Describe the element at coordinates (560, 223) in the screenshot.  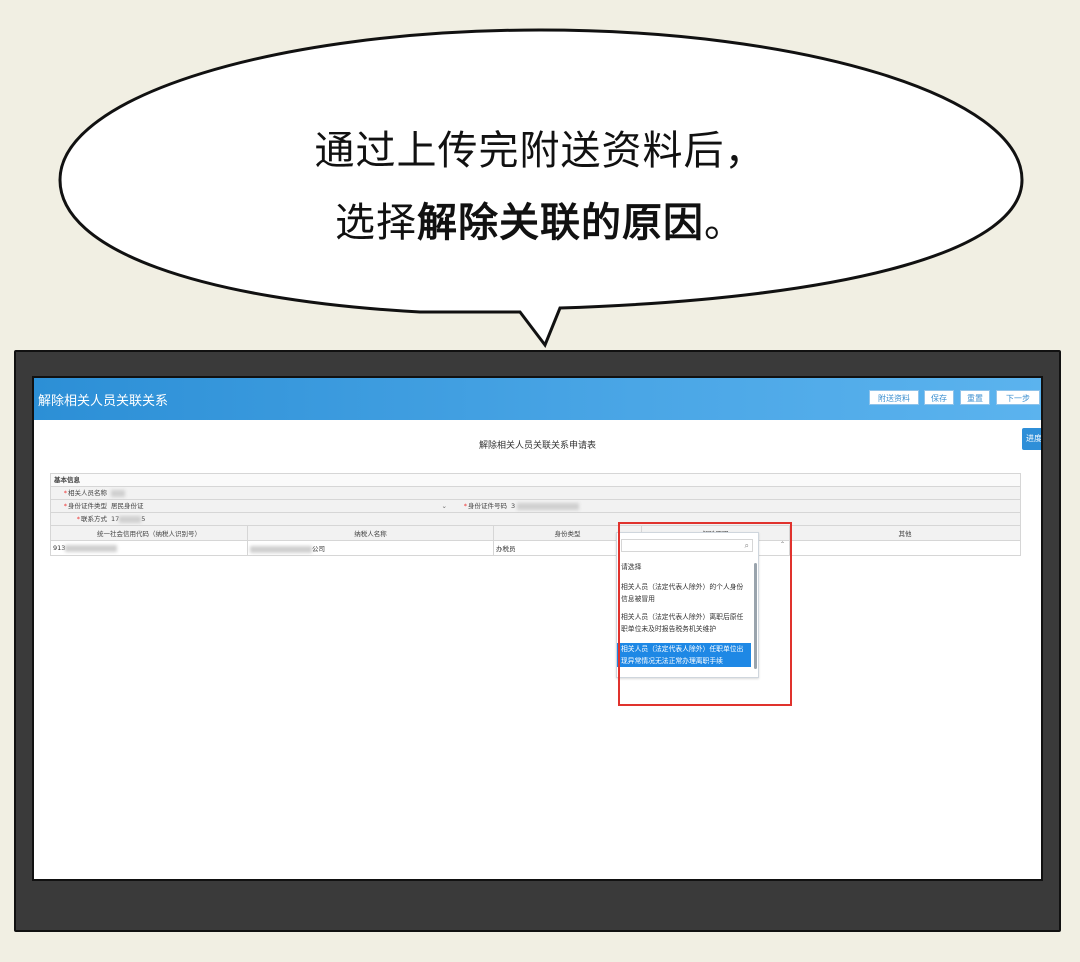
I see `bubble-line-2-bold: 解除关联的原因` at that location.